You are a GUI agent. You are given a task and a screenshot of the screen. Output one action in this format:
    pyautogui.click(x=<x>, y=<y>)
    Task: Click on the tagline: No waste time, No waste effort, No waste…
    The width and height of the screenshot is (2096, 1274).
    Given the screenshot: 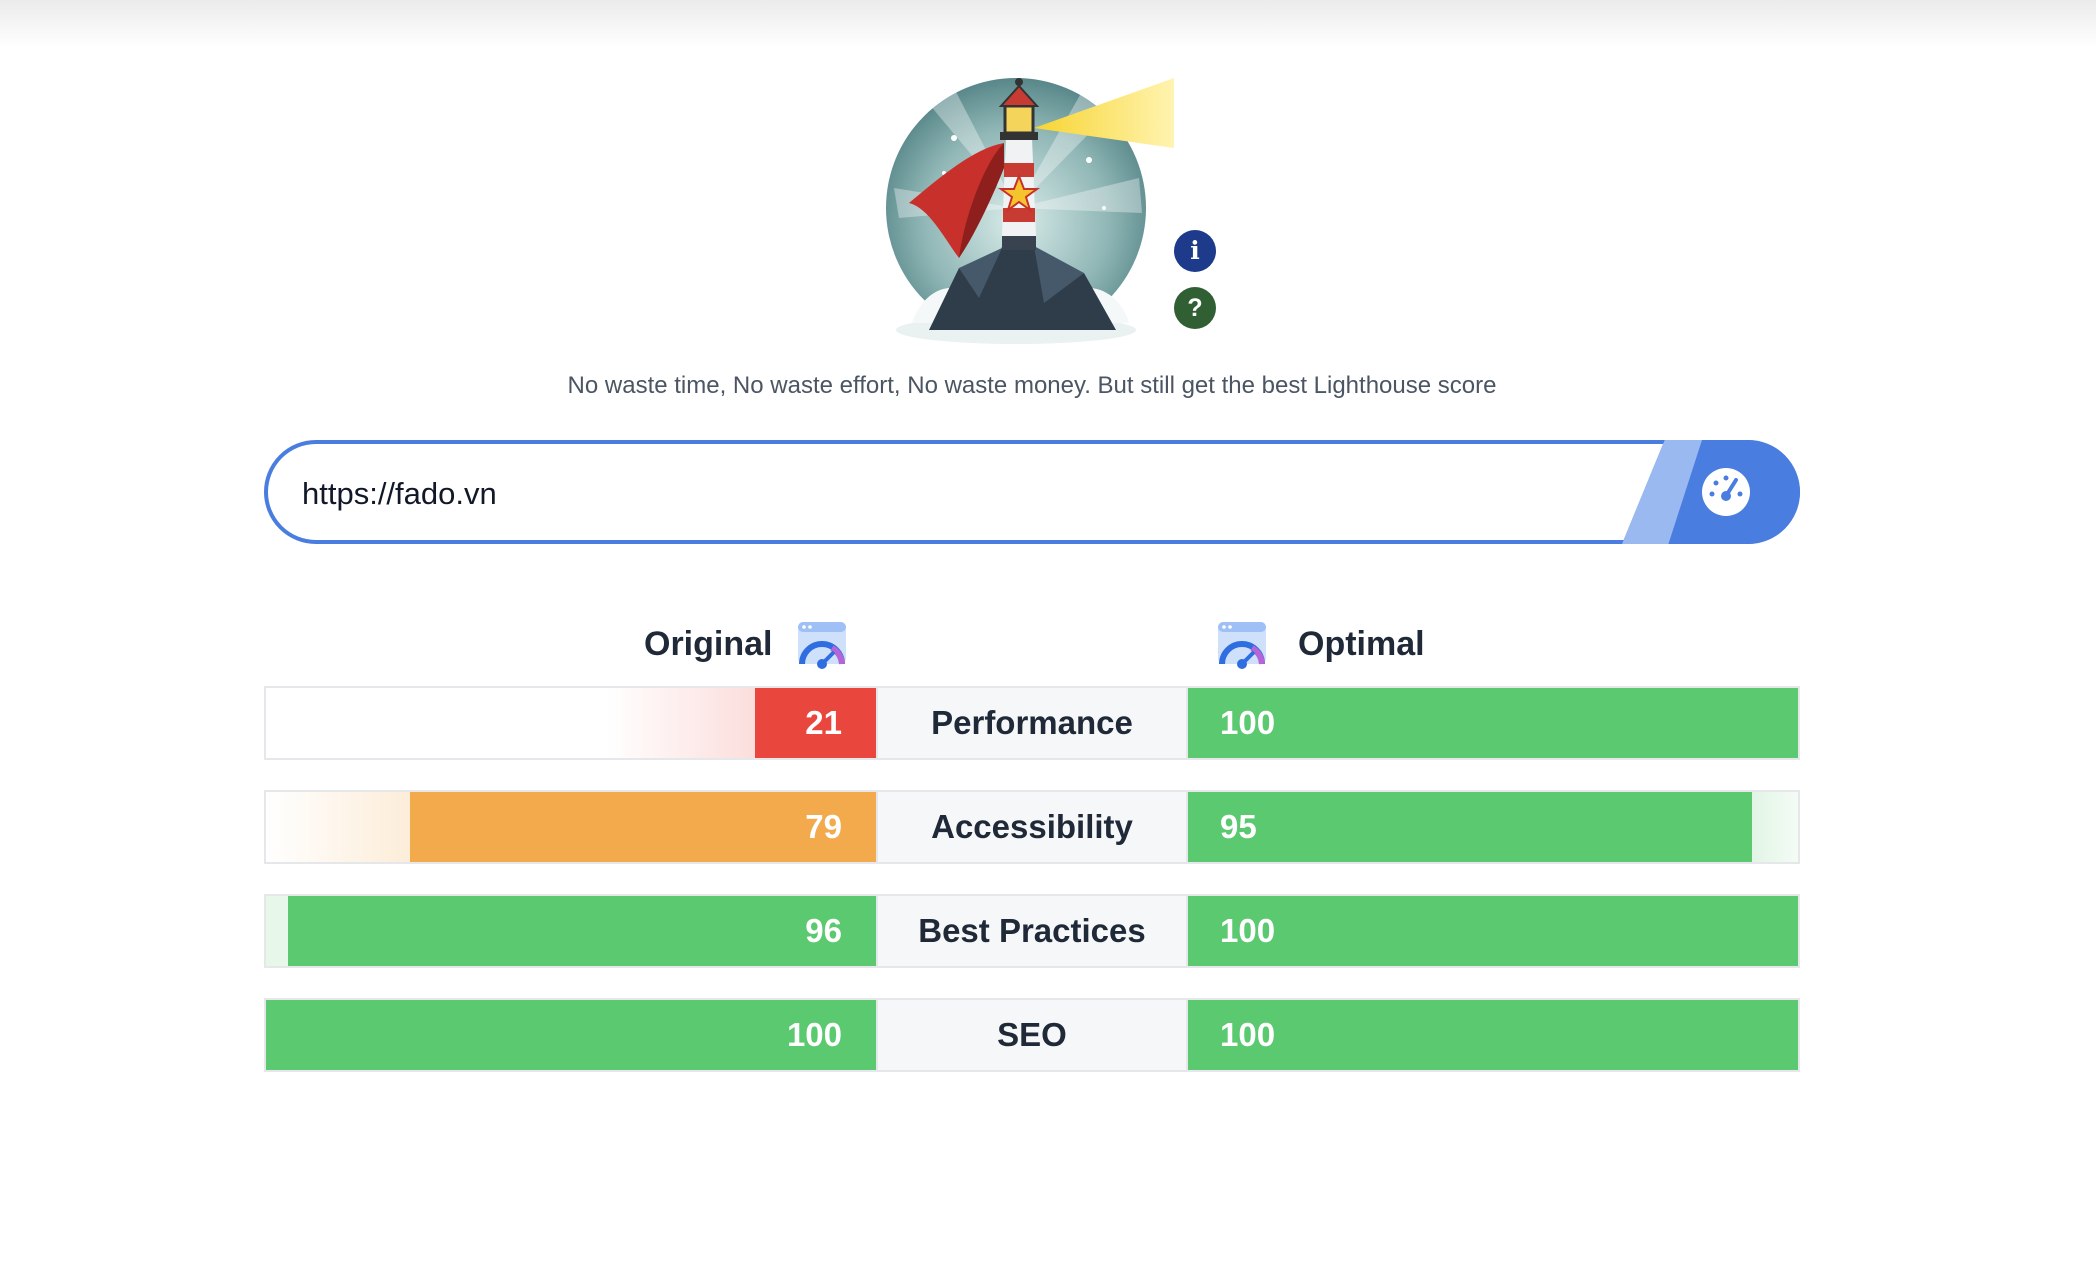 What is the action you would take?
    pyautogui.click(x=1032, y=385)
    